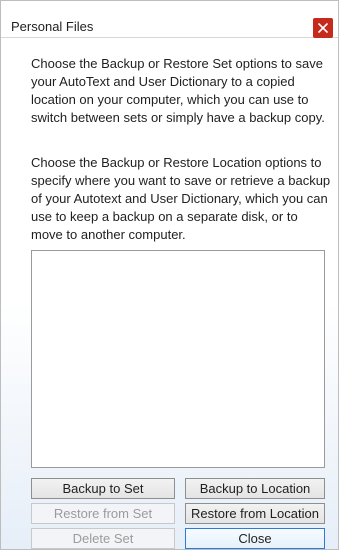 Image resolution: width=339 pixels, height=550 pixels. Describe the element at coordinates (169, 19) in the screenshot. I see `title-bar: Personal Files` at that location.